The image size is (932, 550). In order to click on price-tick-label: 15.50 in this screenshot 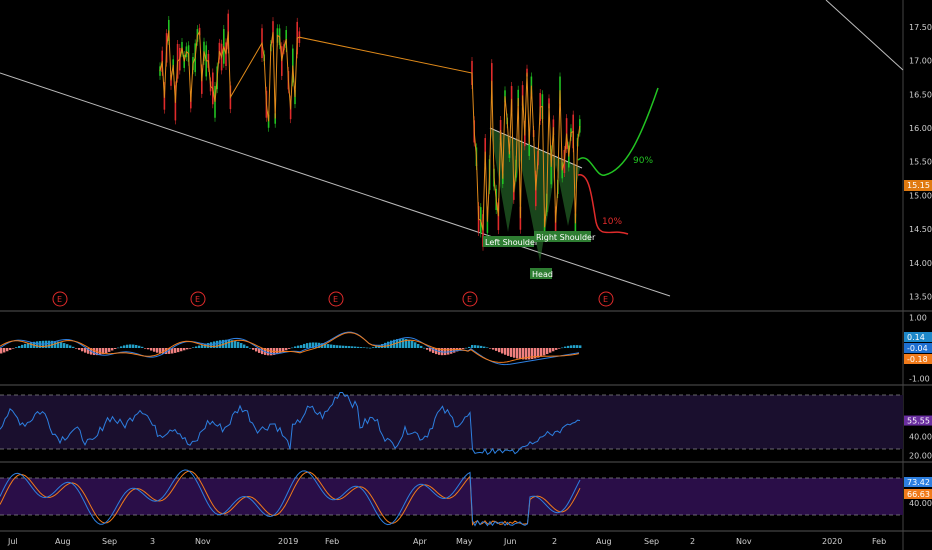, I will do `click(920, 162)`.